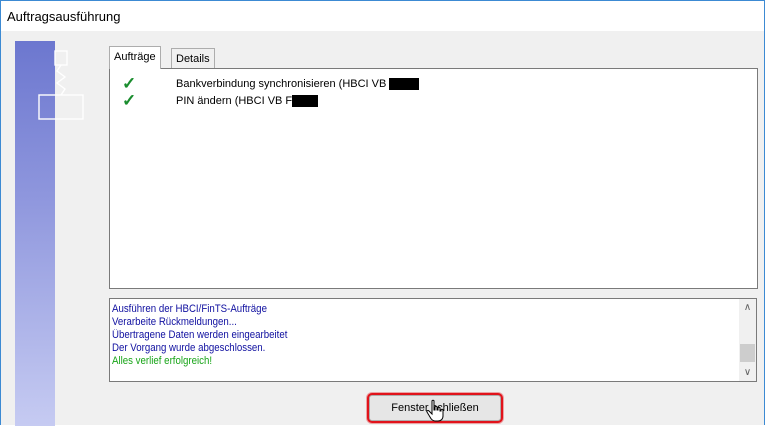 The height and width of the screenshot is (426, 765). Describe the element at coordinates (129, 100) in the screenshot. I see `check-icon: ✓` at that location.